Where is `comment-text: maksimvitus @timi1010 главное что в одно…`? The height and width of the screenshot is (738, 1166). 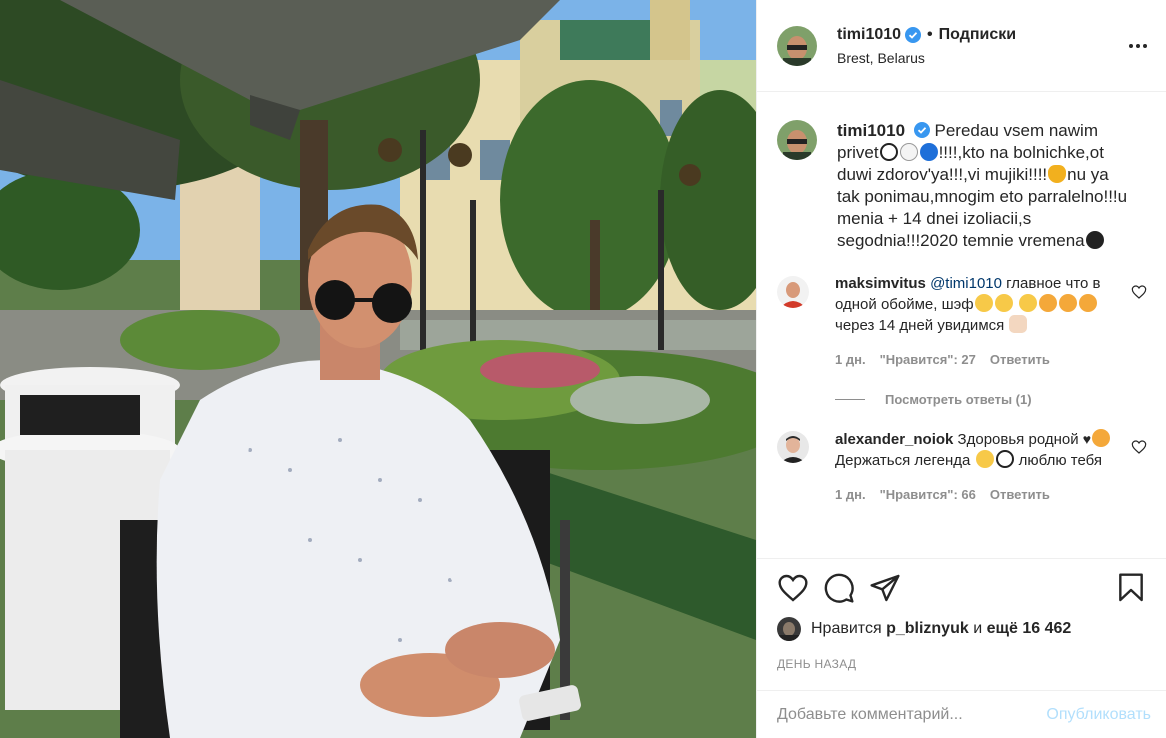 comment-text: maksimvitus @timi1010 главное что в одно… is located at coordinates (978, 305).